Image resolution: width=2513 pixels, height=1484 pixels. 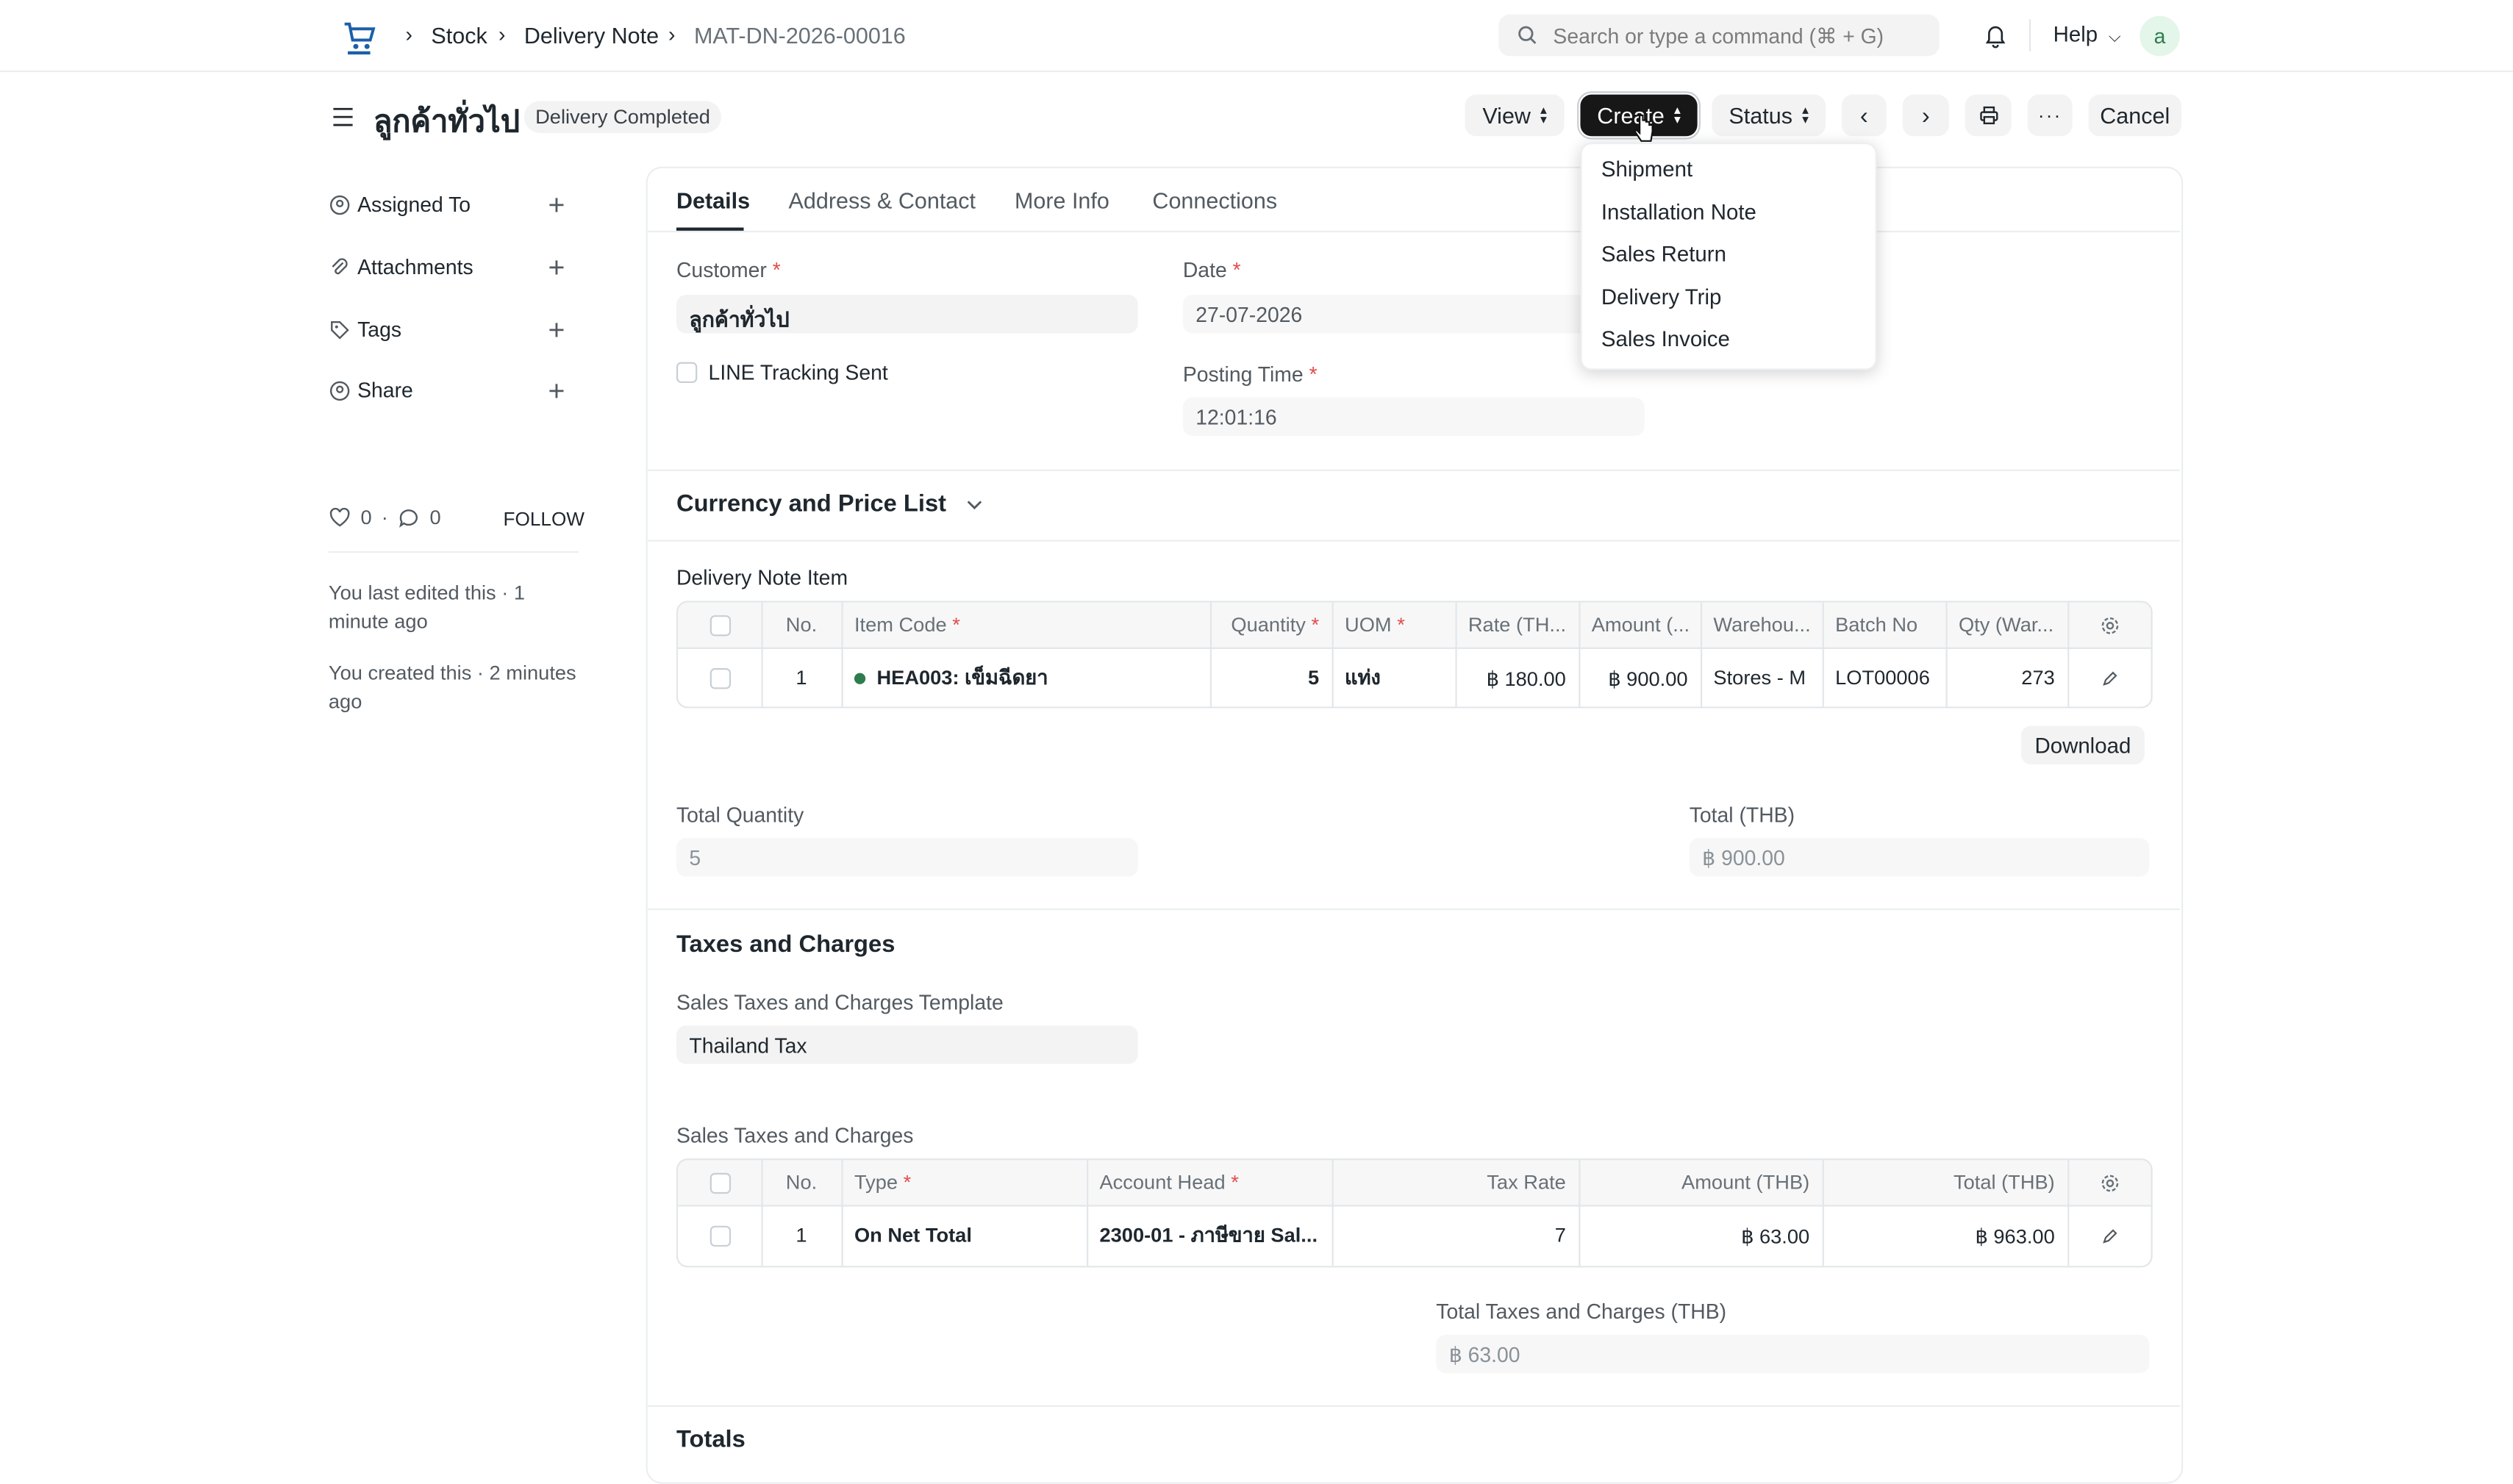 I want to click on status-button: Status ▴ ▾, so click(x=1769, y=116).